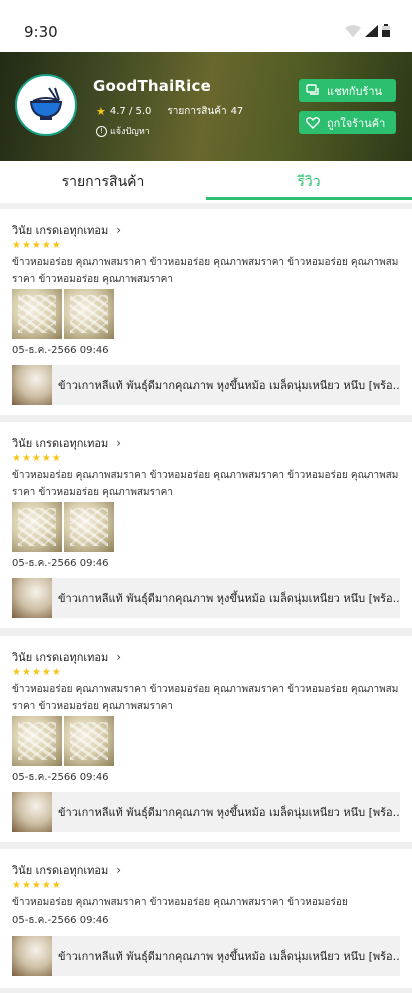  What do you see at coordinates (130, 111) in the screenshot?
I see `shop-rating: 4.7 / 5.0` at bounding box center [130, 111].